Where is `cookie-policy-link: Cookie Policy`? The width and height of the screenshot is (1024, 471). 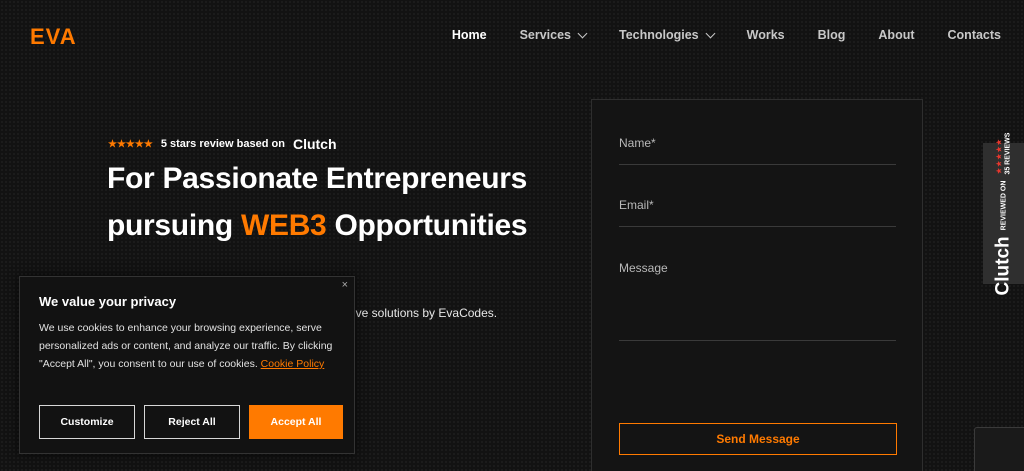
cookie-policy-link: Cookie Policy is located at coordinates (293, 364).